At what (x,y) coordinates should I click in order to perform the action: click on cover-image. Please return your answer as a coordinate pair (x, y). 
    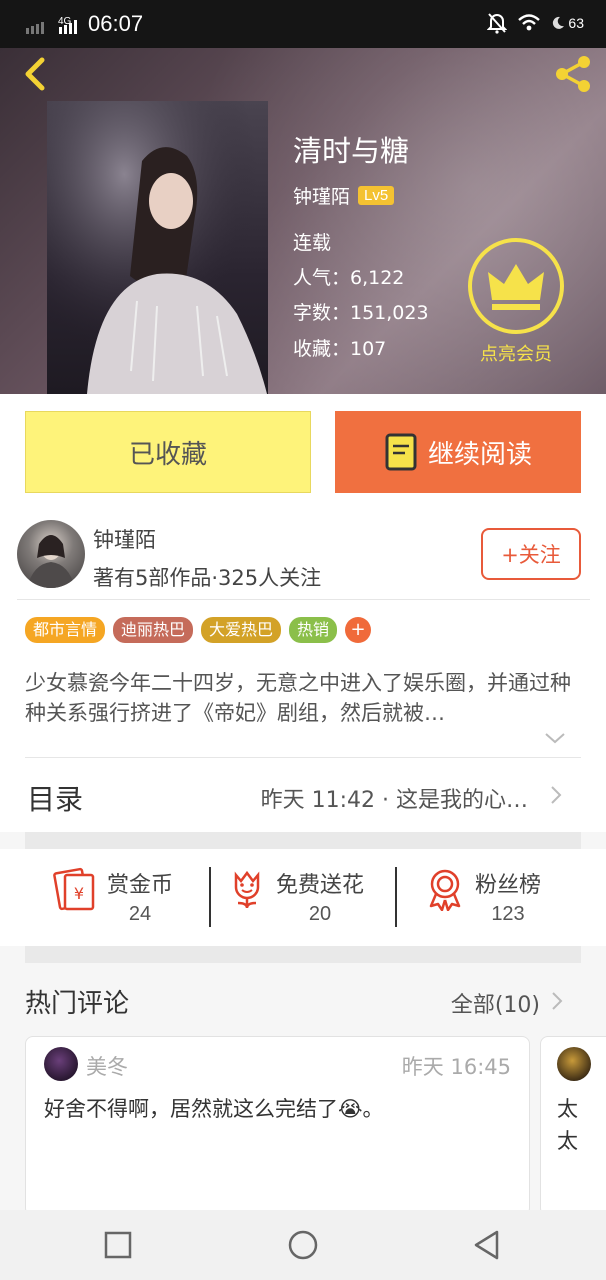
    Looking at the image, I should click on (157, 247).